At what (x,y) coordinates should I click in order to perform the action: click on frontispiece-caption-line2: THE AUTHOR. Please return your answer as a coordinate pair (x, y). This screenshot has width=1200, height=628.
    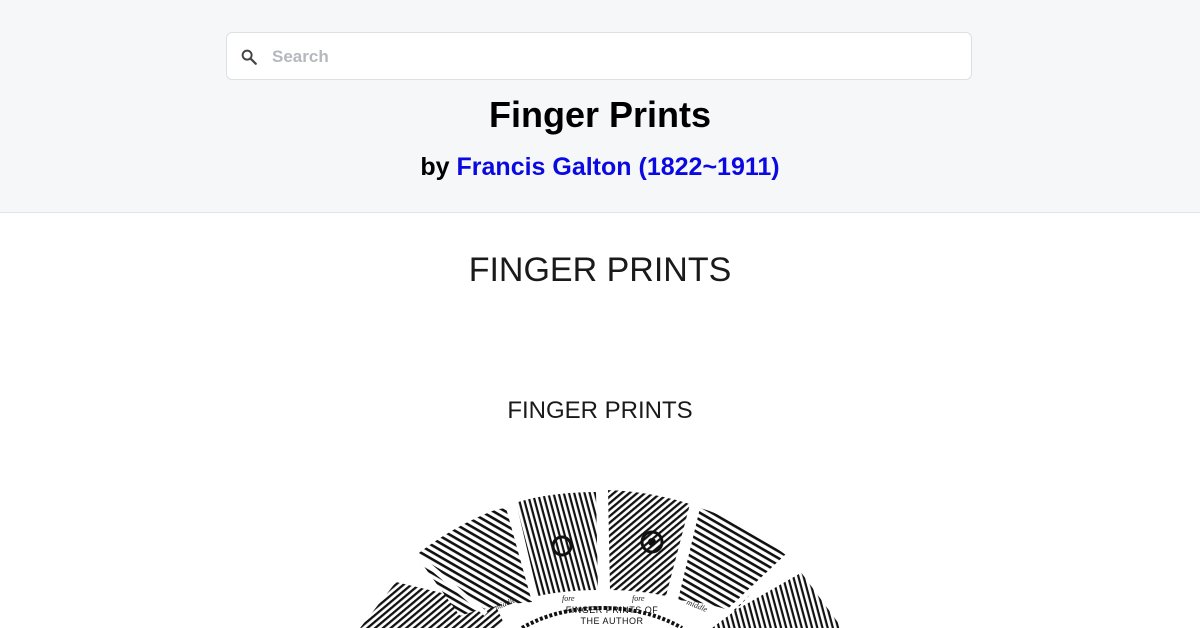
    Looking at the image, I should click on (611, 621).